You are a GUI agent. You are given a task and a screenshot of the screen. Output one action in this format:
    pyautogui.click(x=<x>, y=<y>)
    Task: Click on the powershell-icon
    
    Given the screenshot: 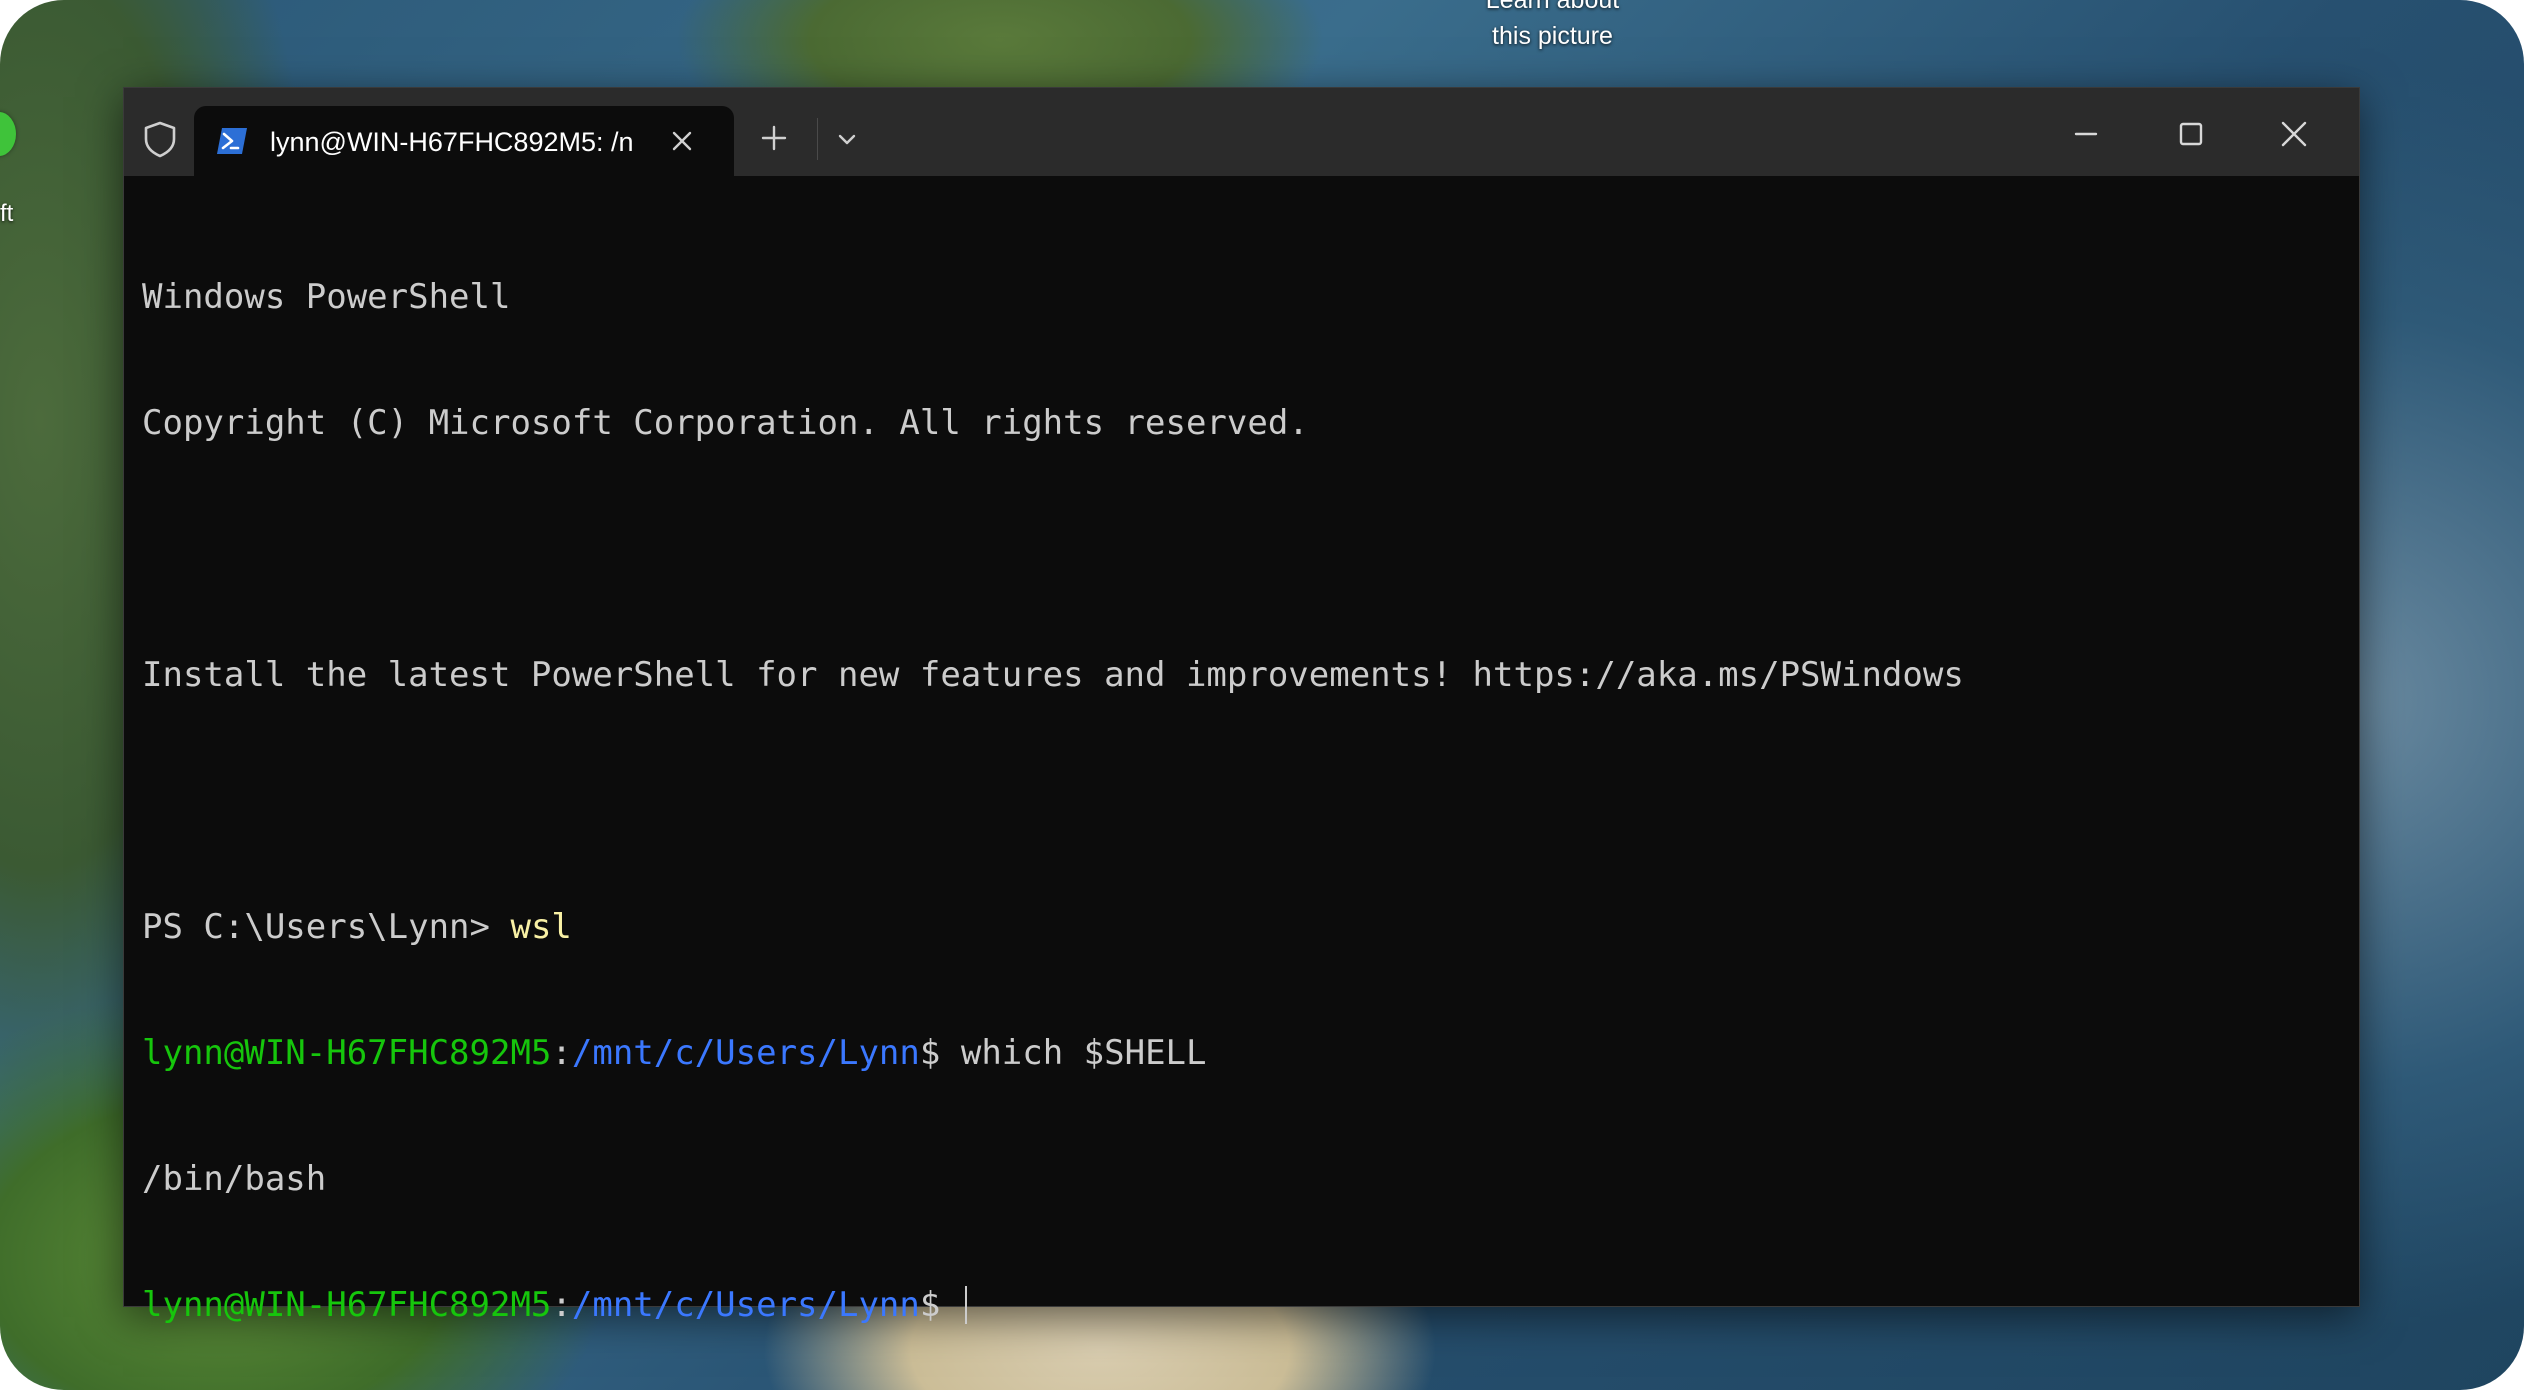 What is the action you would take?
    pyautogui.click(x=232, y=141)
    